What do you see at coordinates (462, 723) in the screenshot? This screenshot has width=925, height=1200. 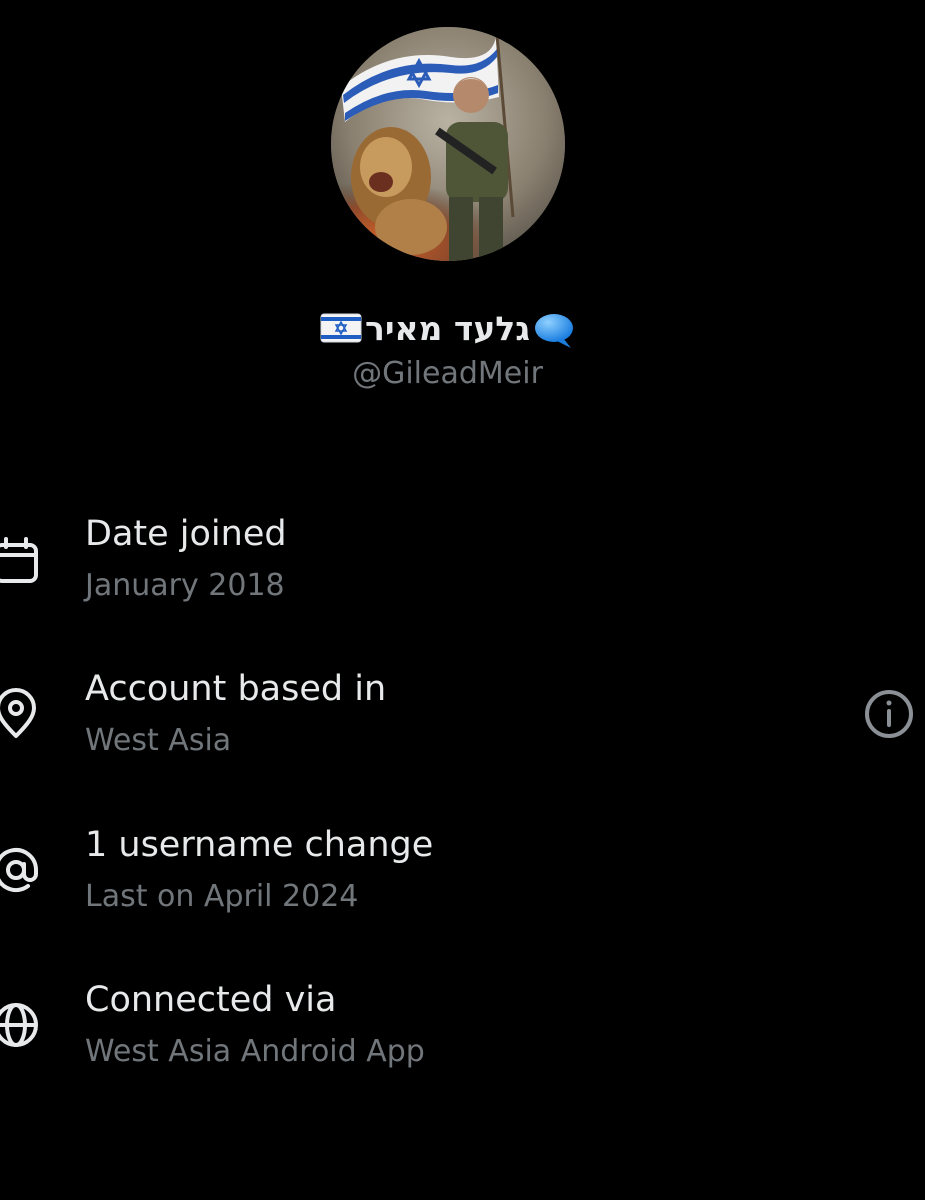 I see `account-based-in-row: Account based in West Asia` at bounding box center [462, 723].